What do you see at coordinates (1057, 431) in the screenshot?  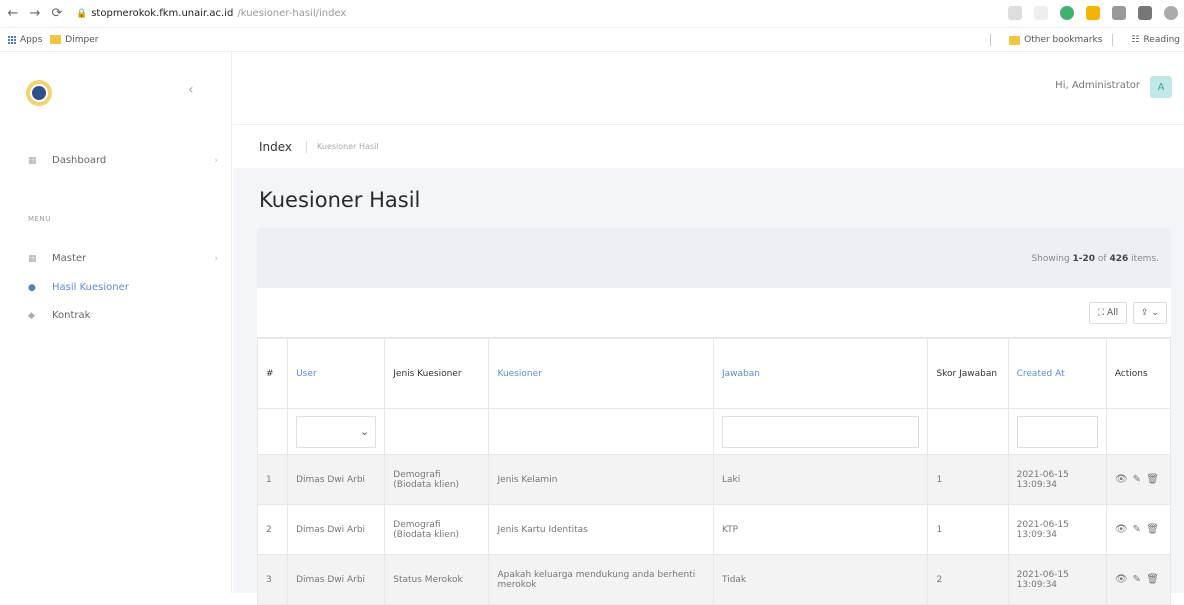 I see `created-at-filter-input` at bounding box center [1057, 431].